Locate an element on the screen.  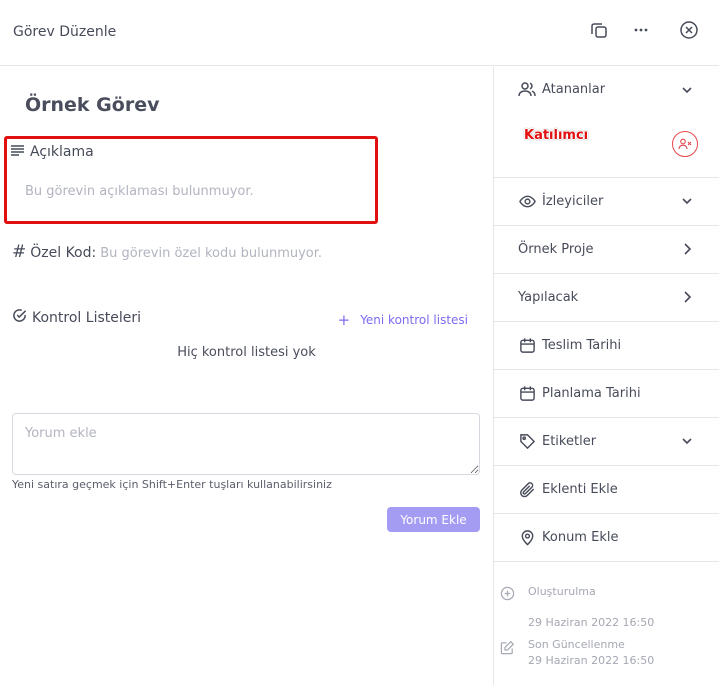
users-icon is located at coordinates (527, 89).